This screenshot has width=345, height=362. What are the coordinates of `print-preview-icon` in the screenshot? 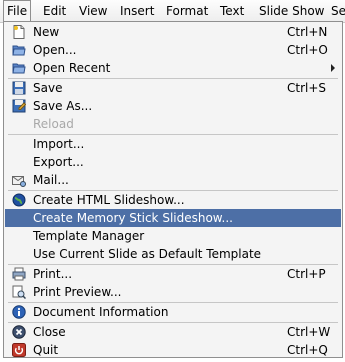 It's located at (19, 292).